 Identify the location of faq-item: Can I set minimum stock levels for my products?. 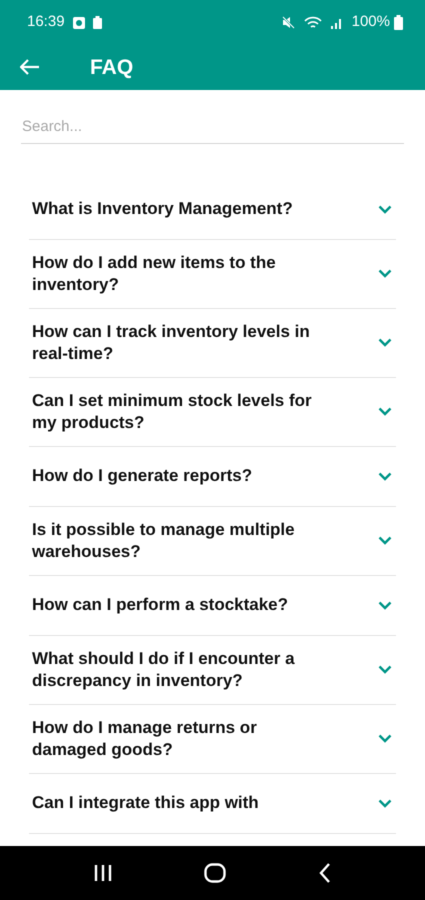
(212, 412).